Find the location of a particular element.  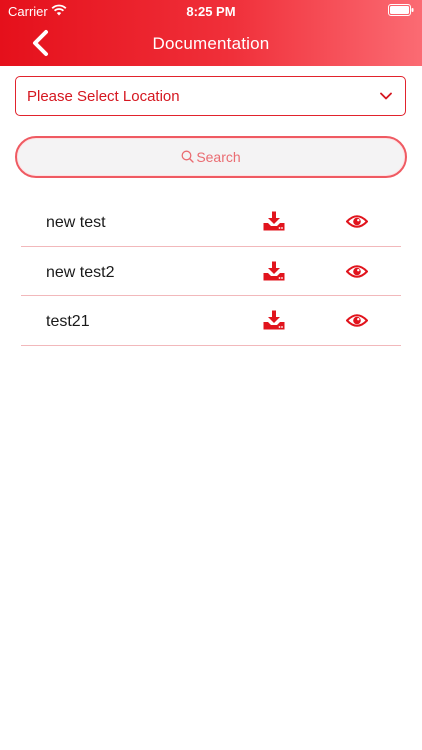

search-icon is located at coordinates (188, 156).